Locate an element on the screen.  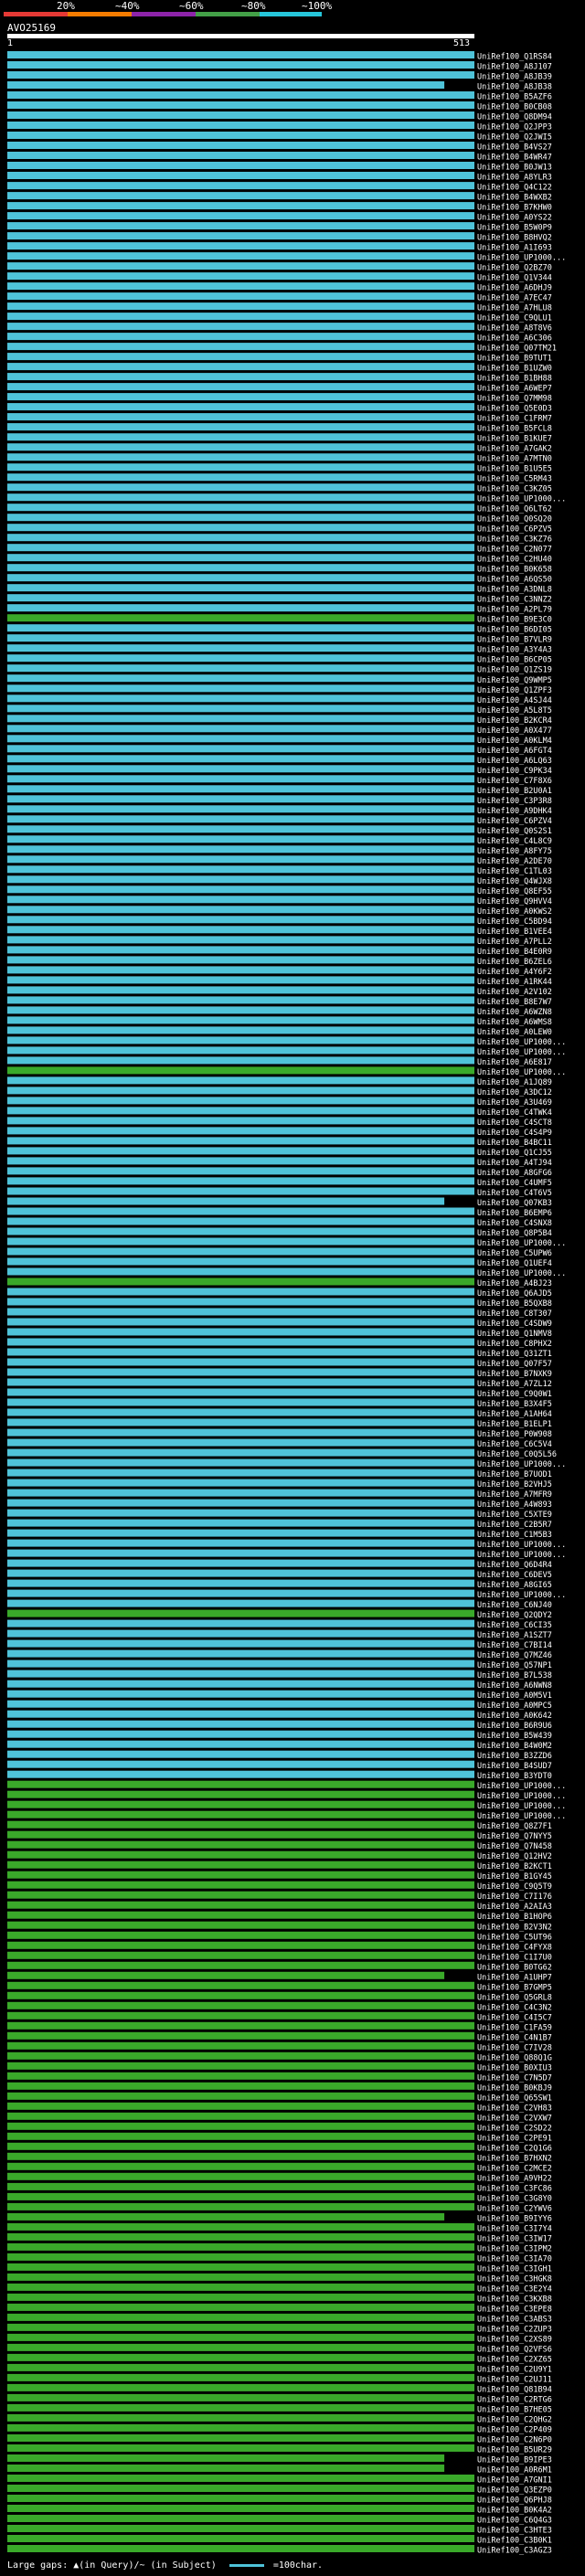
hit-label: UniRef100_A7HLU8 is located at coordinates (514, 308).